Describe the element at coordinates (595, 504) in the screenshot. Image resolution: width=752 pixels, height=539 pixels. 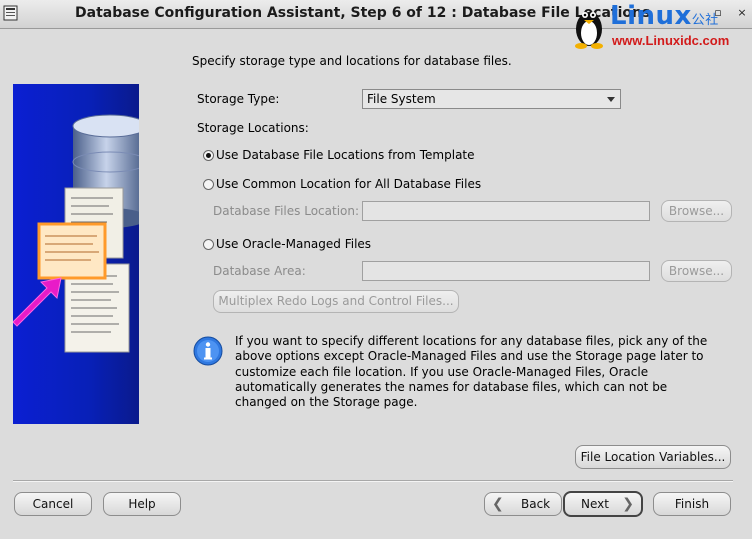
I see `next-button-label: Next` at that location.